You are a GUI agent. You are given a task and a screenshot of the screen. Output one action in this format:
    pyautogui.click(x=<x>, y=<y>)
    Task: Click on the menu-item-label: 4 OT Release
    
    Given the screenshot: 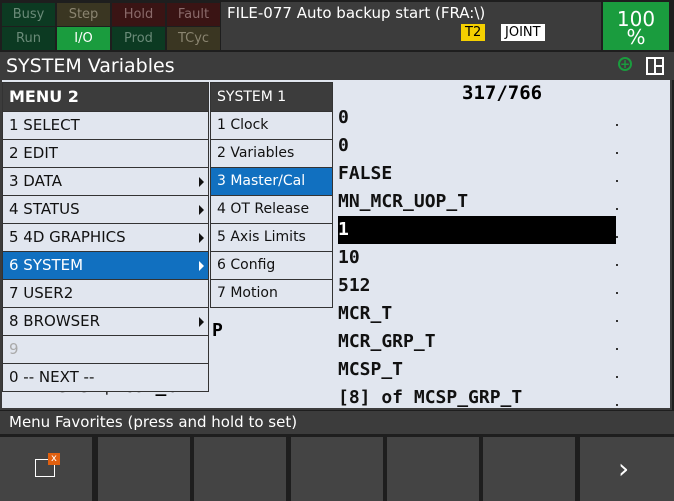 What is the action you would take?
    pyautogui.click(x=263, y=209)
    